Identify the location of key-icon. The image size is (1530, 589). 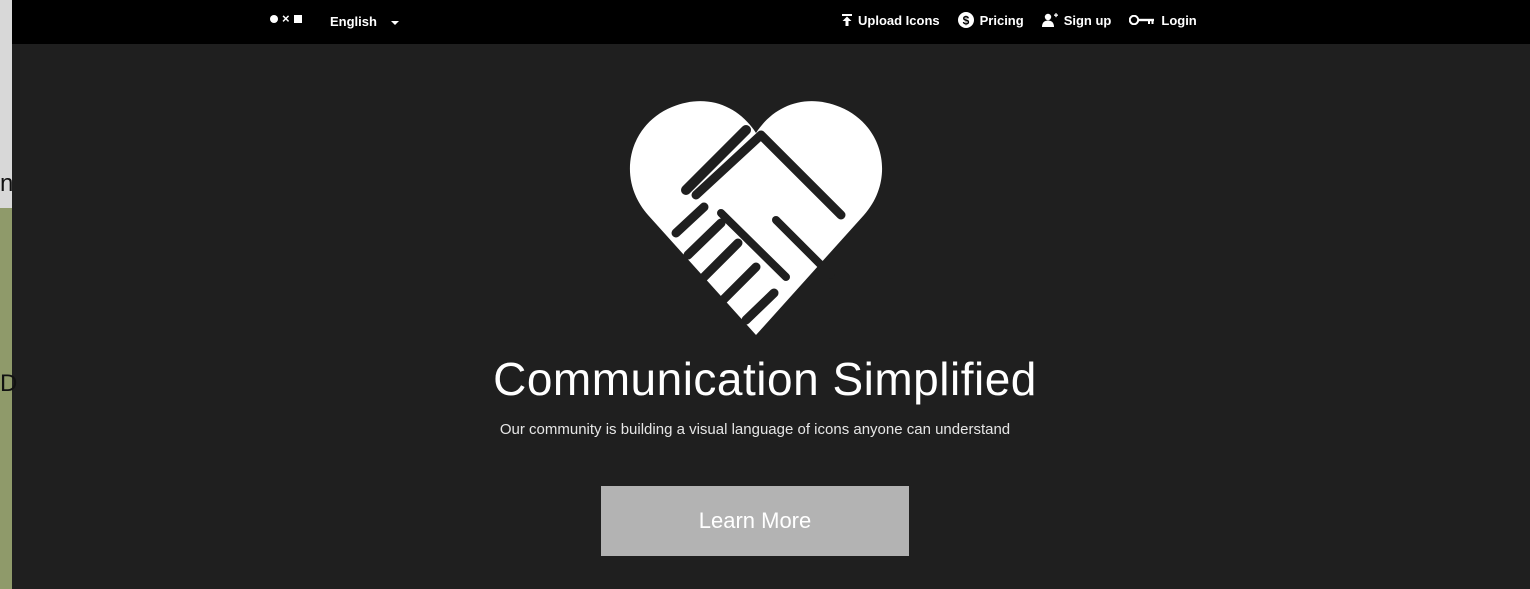
(1142, 20).